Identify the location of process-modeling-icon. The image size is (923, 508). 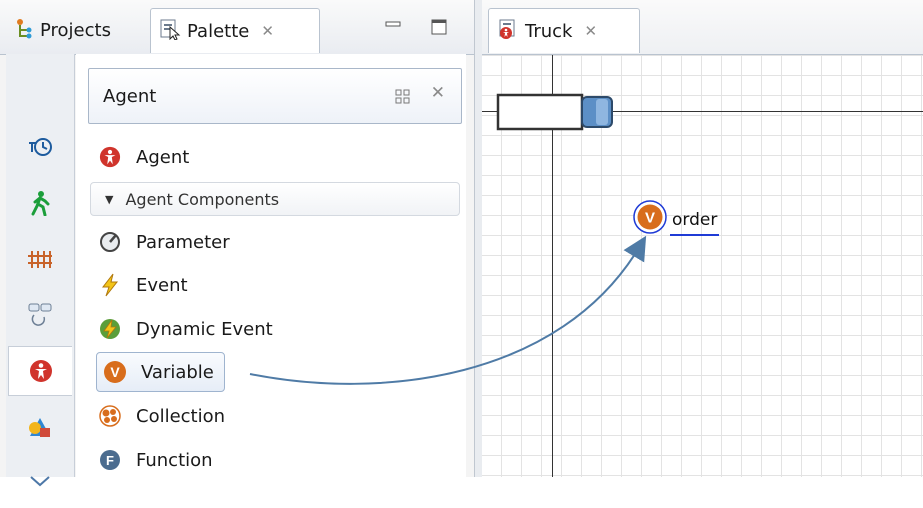
(40, 147).